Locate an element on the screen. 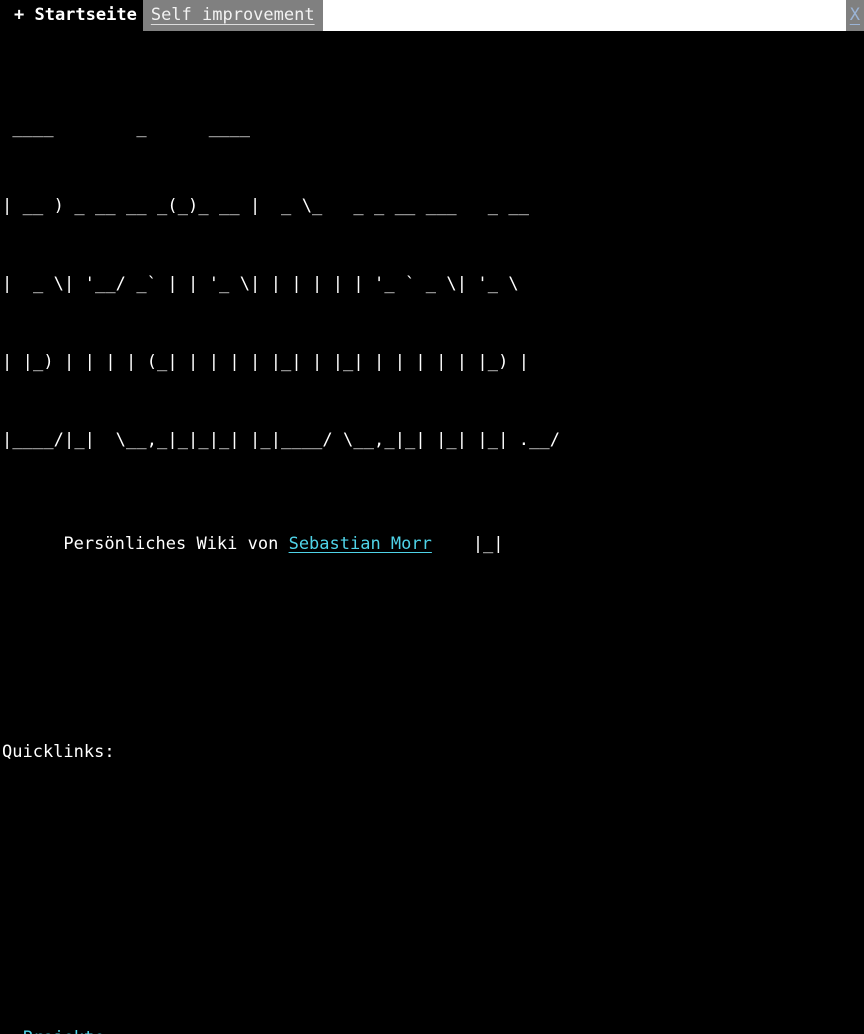  link-sebastian-morr: Sebastian Morr is located at coordinates (360, 544).